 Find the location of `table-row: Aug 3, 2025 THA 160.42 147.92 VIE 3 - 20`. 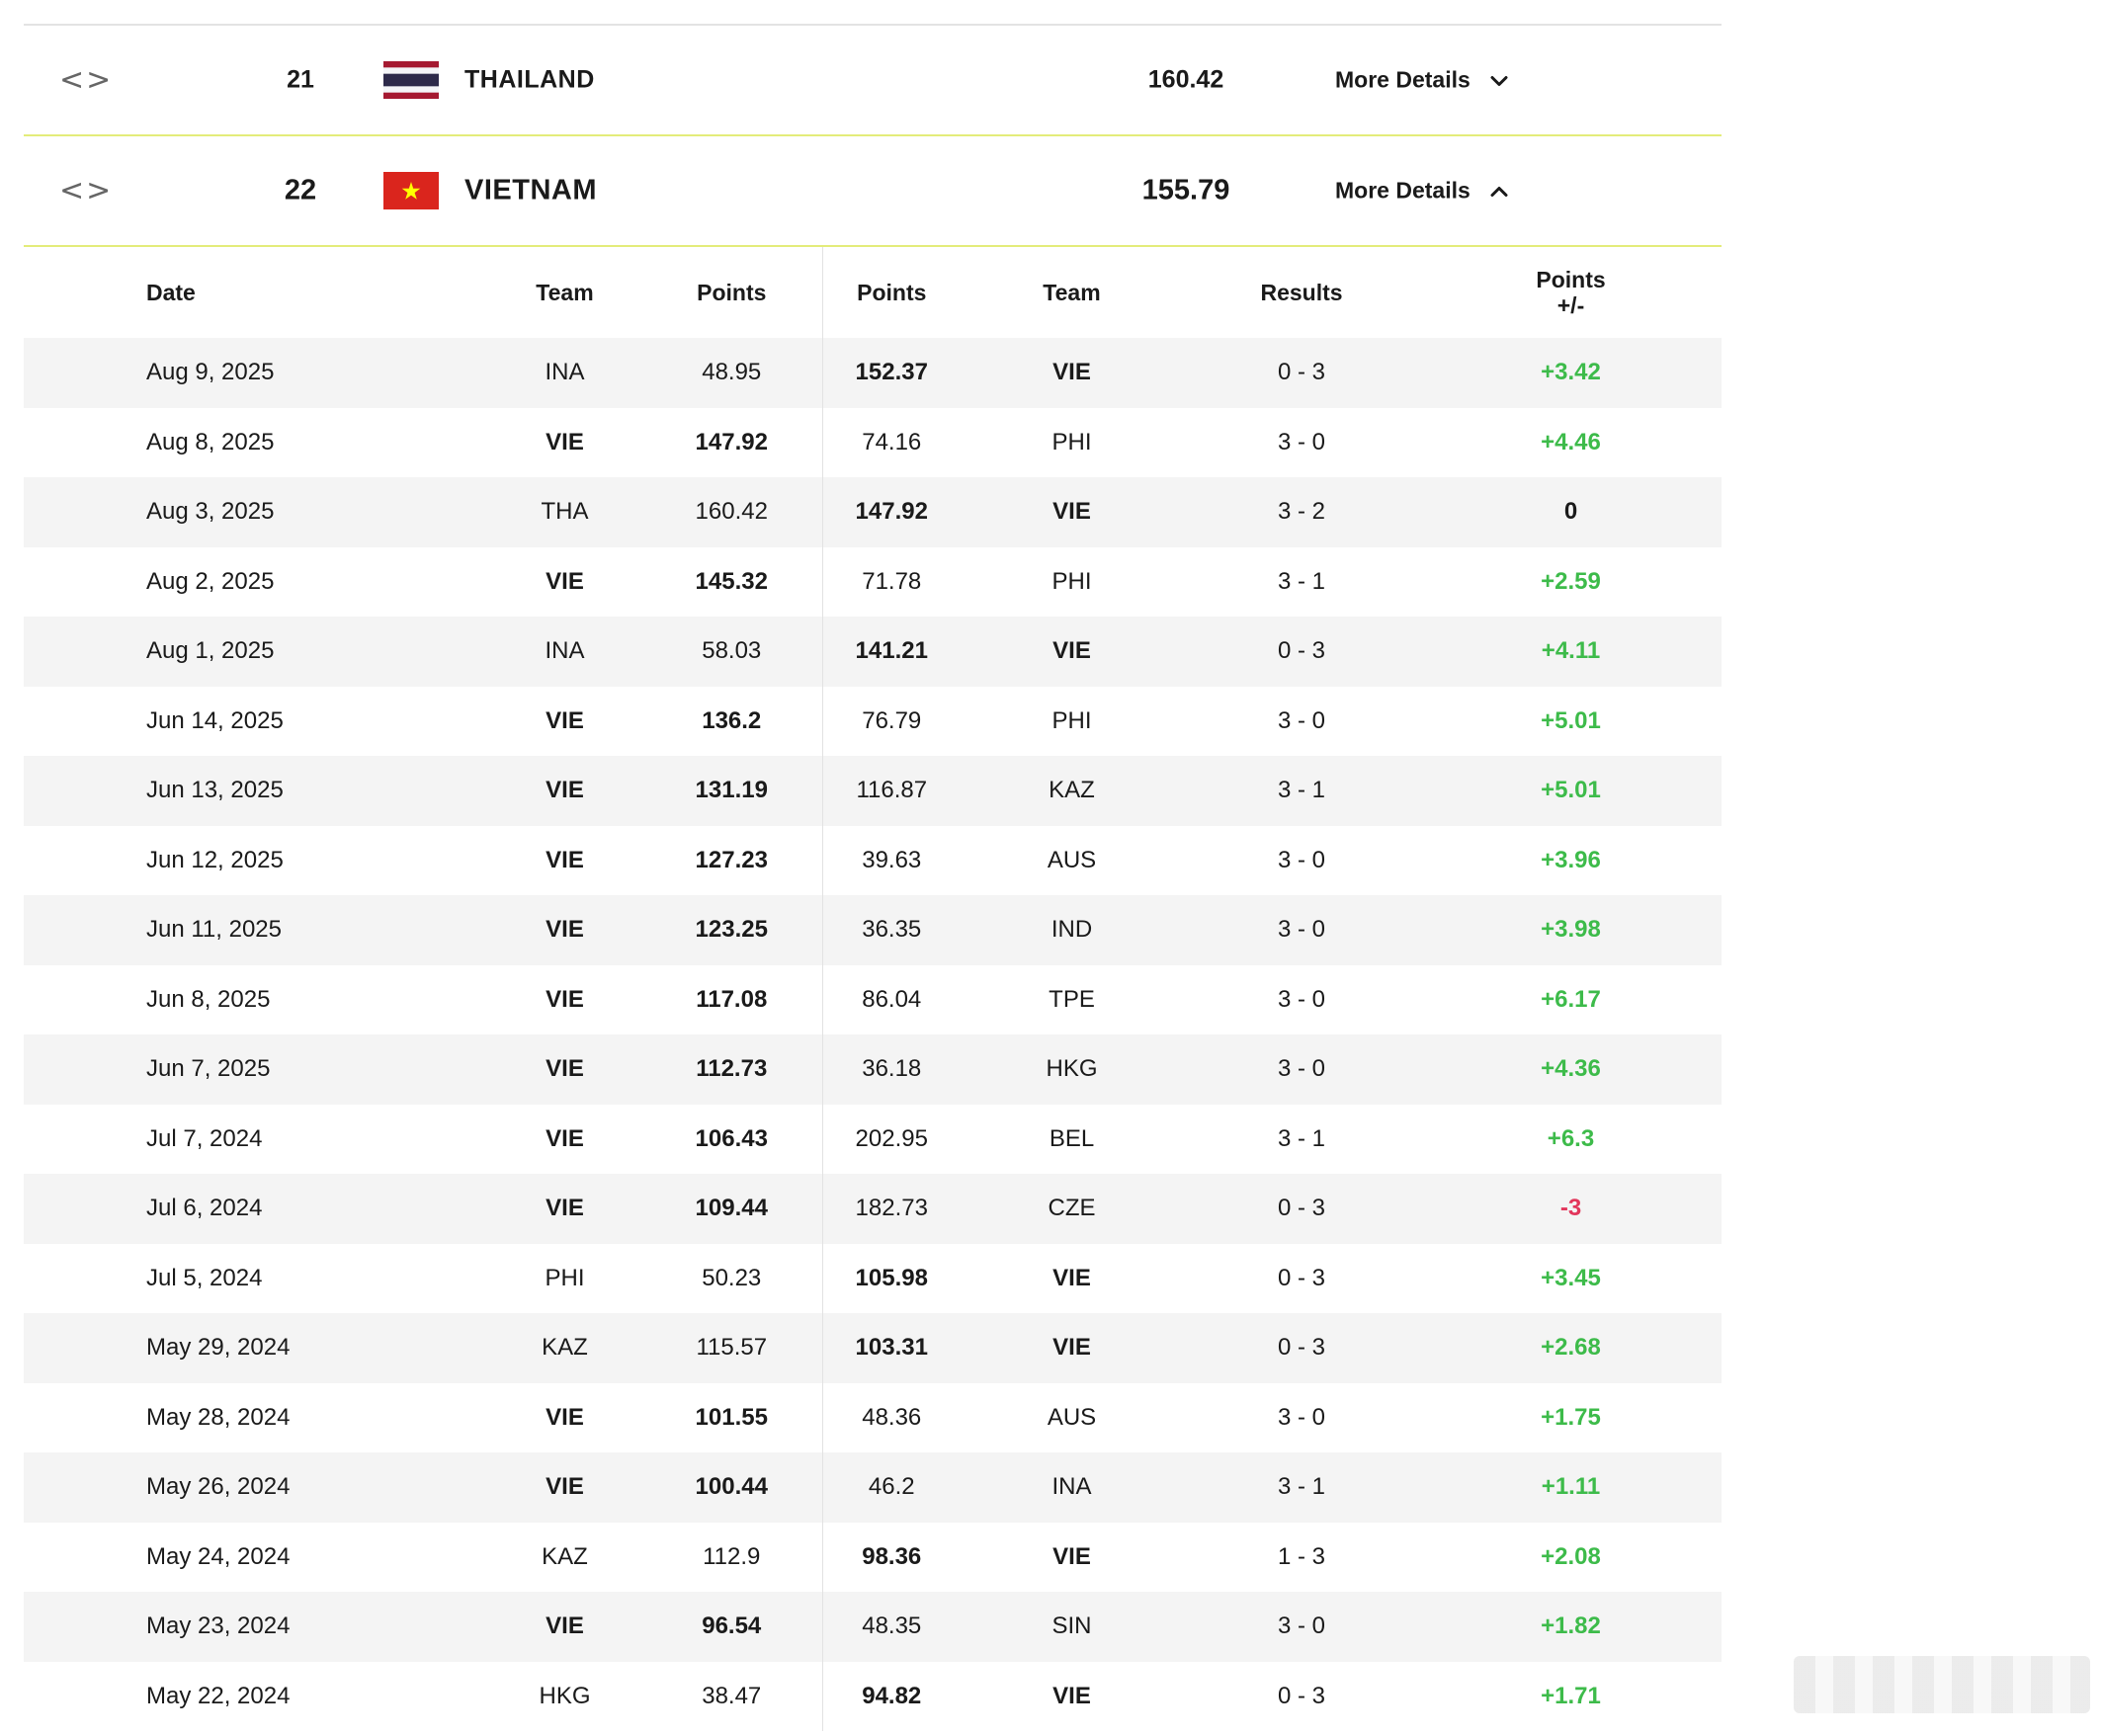

table-row: Aug 3, 2025 THA 160.42 147.92 VIE 3 - 20 is located at coordinates (873, 512).